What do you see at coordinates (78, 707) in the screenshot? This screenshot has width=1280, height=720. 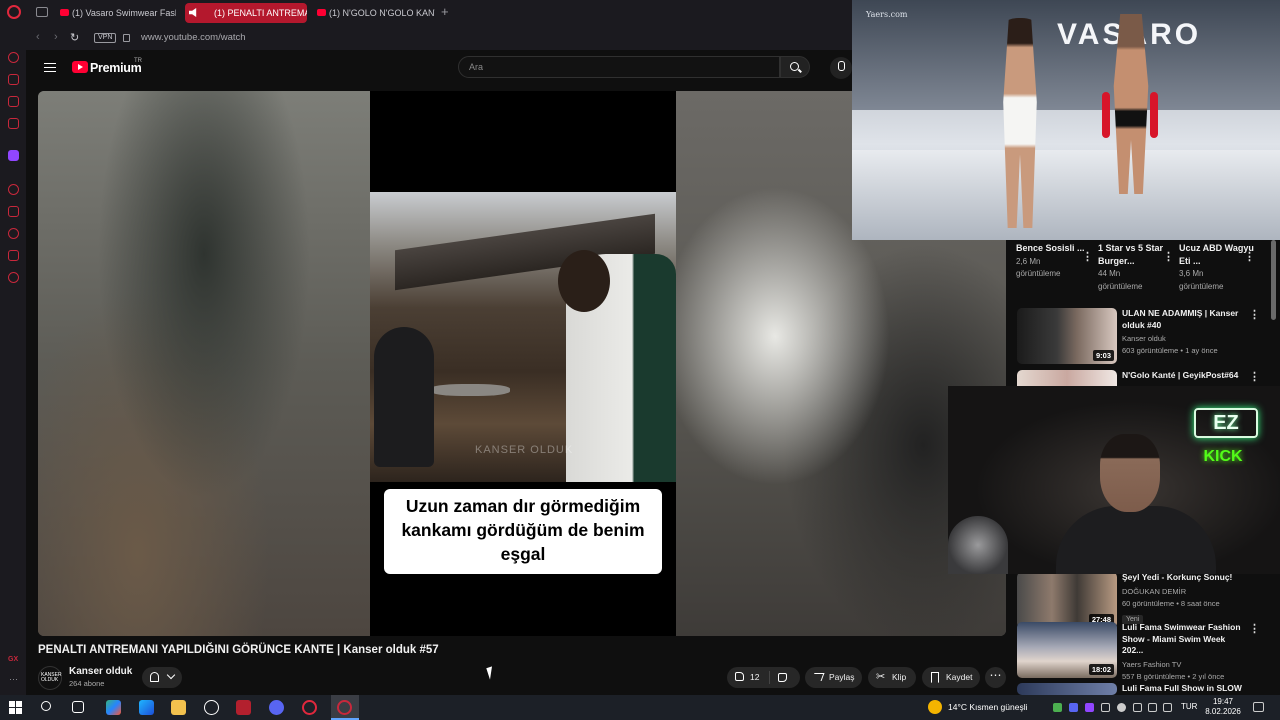 I see `task-view-icon` at bounding box center [78, 707].